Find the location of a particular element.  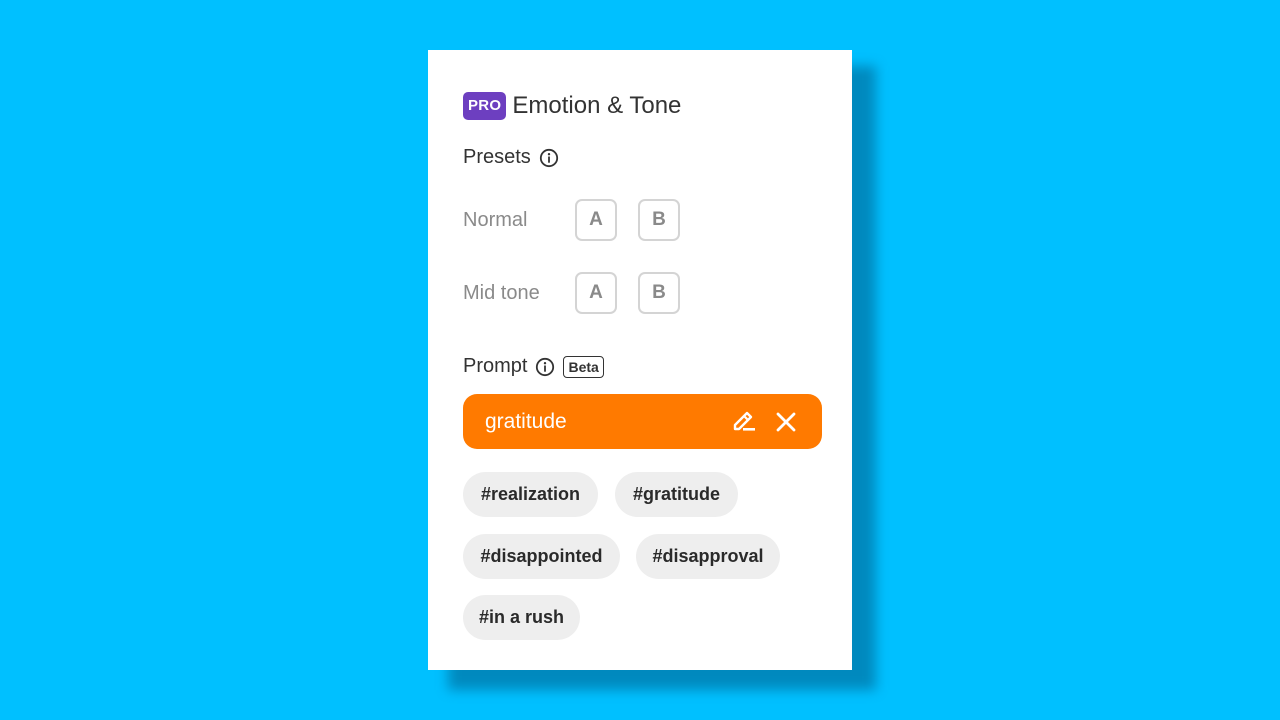

preset-row-label: Mid tone is located at coordinates (501, 292).